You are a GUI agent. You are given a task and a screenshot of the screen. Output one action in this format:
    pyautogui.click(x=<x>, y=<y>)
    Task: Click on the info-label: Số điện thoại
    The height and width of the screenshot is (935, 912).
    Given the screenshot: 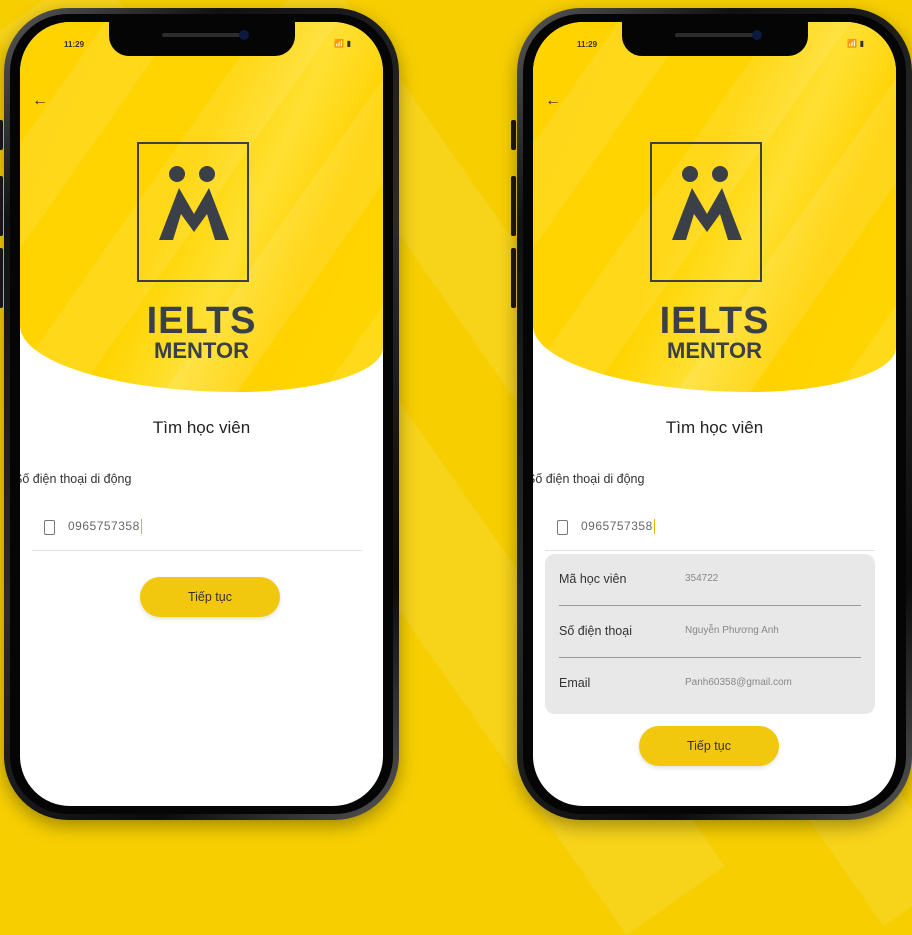 What is the action you would take?
    pyautogui.click(x=595, y=631)
    